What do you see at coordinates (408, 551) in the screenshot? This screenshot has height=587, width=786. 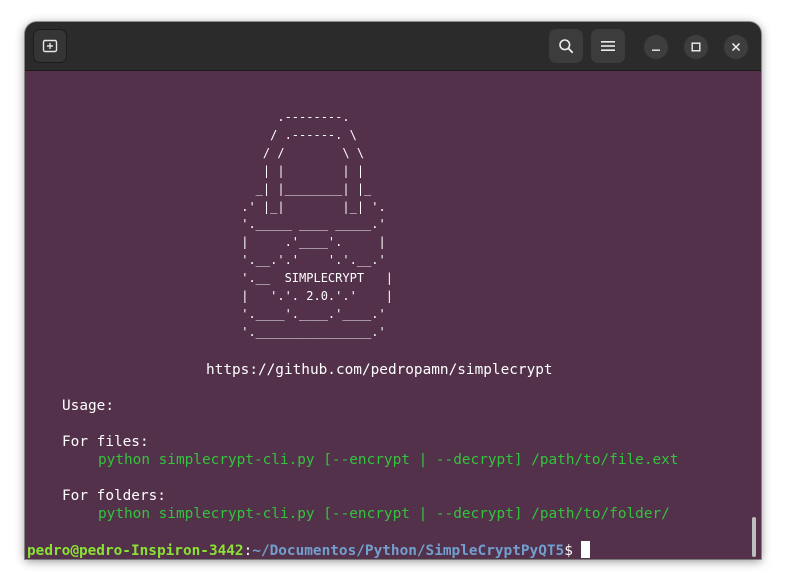 I see `prompt-path: ~/Documentos/Python/SimpleCryptPyQT5` at bounding box center [408, 551].